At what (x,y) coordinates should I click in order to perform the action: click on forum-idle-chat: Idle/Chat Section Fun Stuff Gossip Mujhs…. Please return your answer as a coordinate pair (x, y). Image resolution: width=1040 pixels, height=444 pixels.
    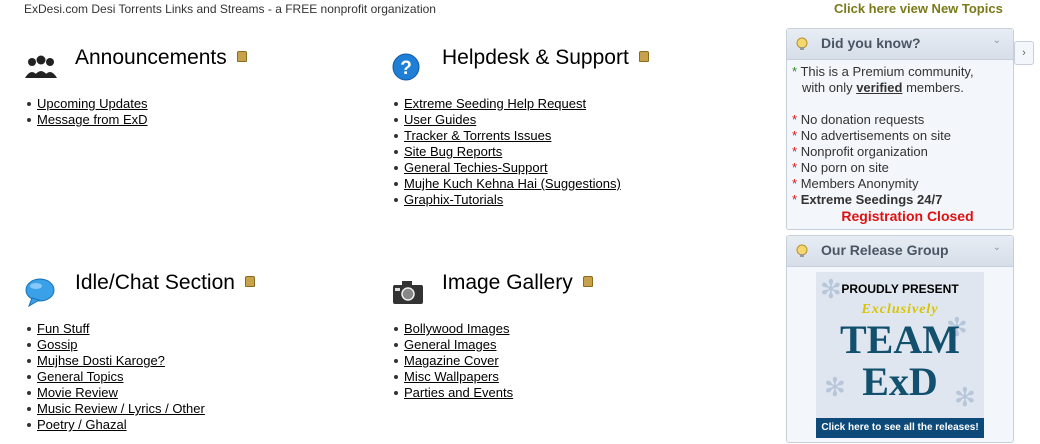
    Looking at the image, I should click on (189, 356).